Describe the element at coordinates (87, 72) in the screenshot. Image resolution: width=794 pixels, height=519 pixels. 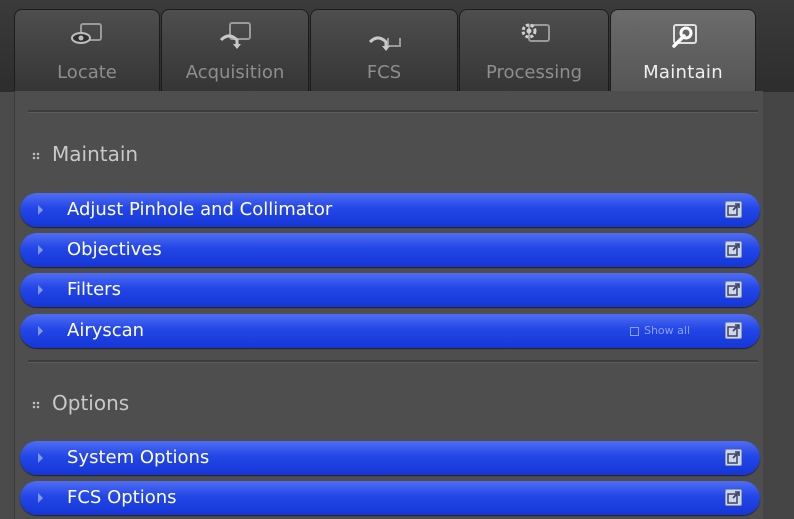
I see `tab-label: Locate` at that location.